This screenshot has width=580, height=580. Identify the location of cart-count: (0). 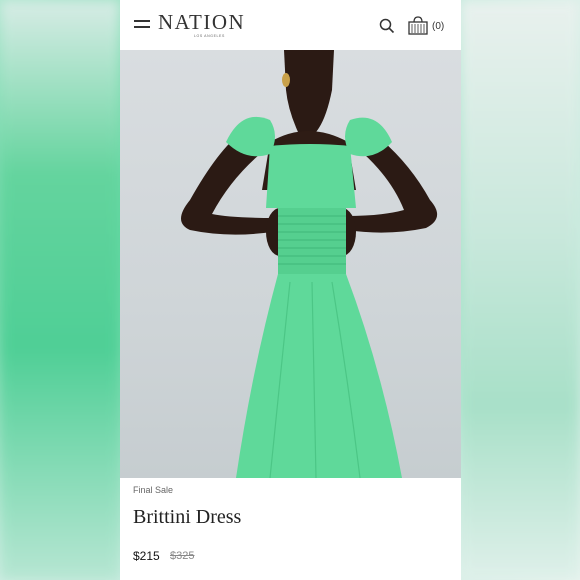
(438, 26).